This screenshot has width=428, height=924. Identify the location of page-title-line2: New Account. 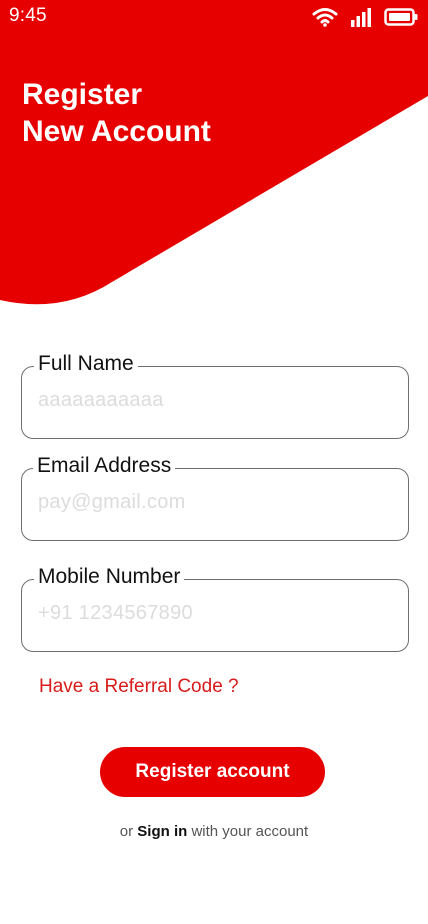
(116, 131).